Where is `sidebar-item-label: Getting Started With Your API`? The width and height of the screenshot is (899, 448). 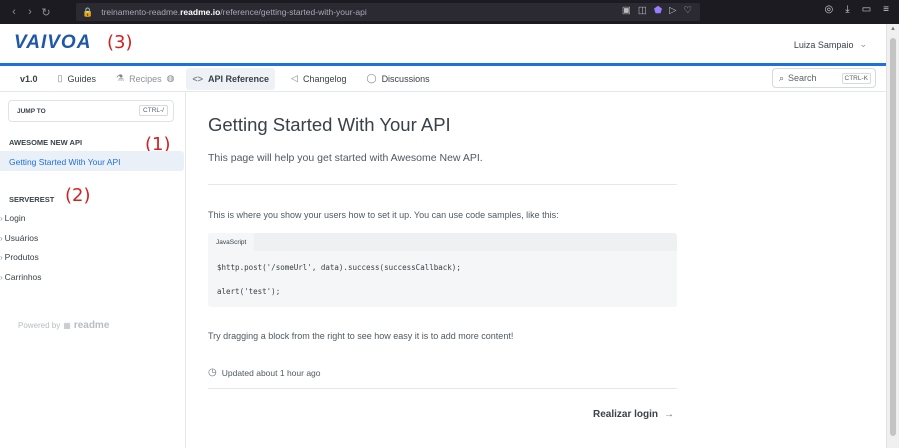 sidebar-item-label: Getting Started With Your API is located at coordinates (65, 162).